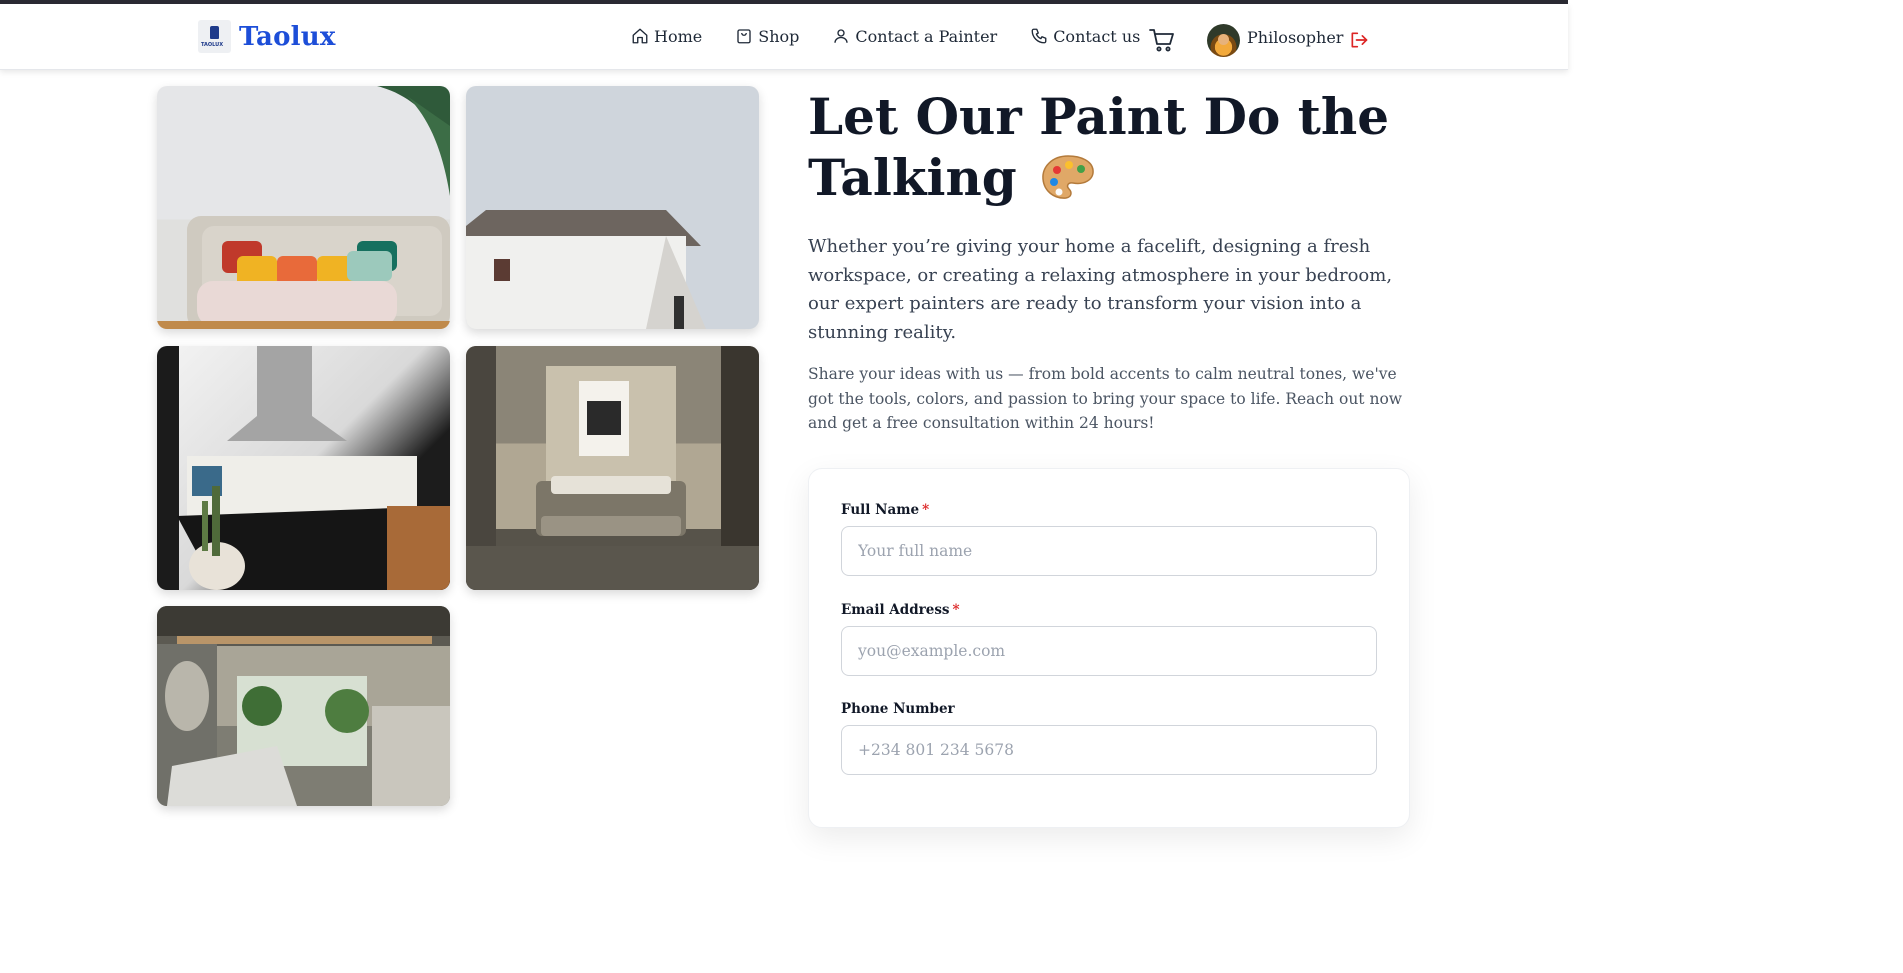 The image size is (1903, 973). I want to click on home-icon, so click(640, 36).